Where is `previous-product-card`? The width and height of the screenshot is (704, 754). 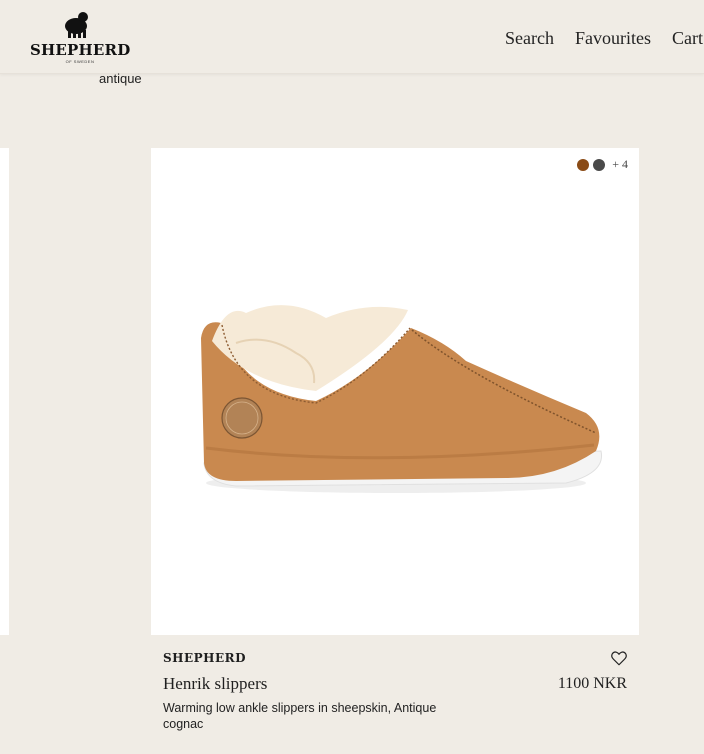 previous-product-card is located at coordinates (4, 391).